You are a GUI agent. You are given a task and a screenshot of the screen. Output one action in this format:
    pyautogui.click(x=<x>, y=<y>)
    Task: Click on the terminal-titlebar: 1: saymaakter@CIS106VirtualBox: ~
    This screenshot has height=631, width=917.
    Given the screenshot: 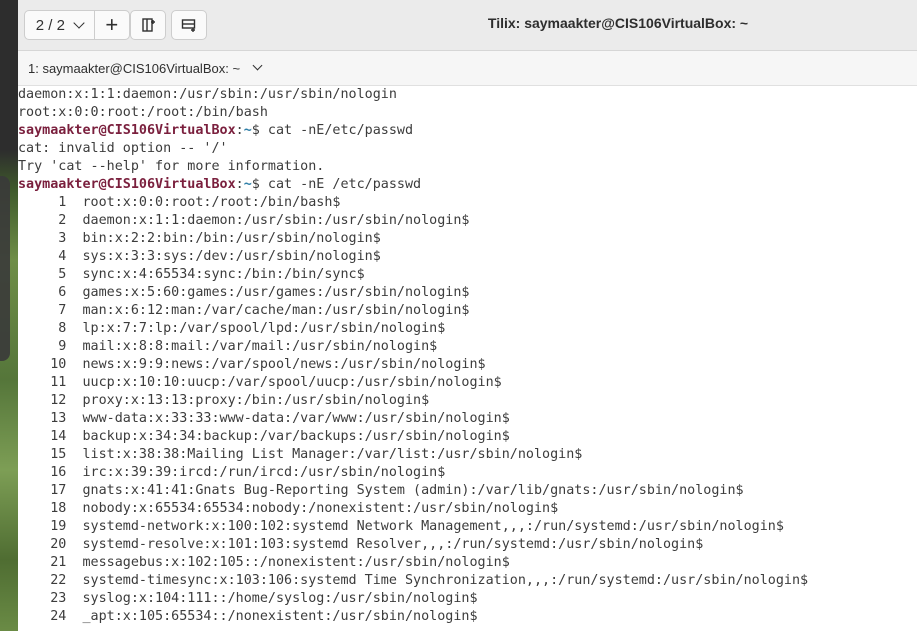 What is the action you would take?
    pyautogui.click(x=467, y=68)
    